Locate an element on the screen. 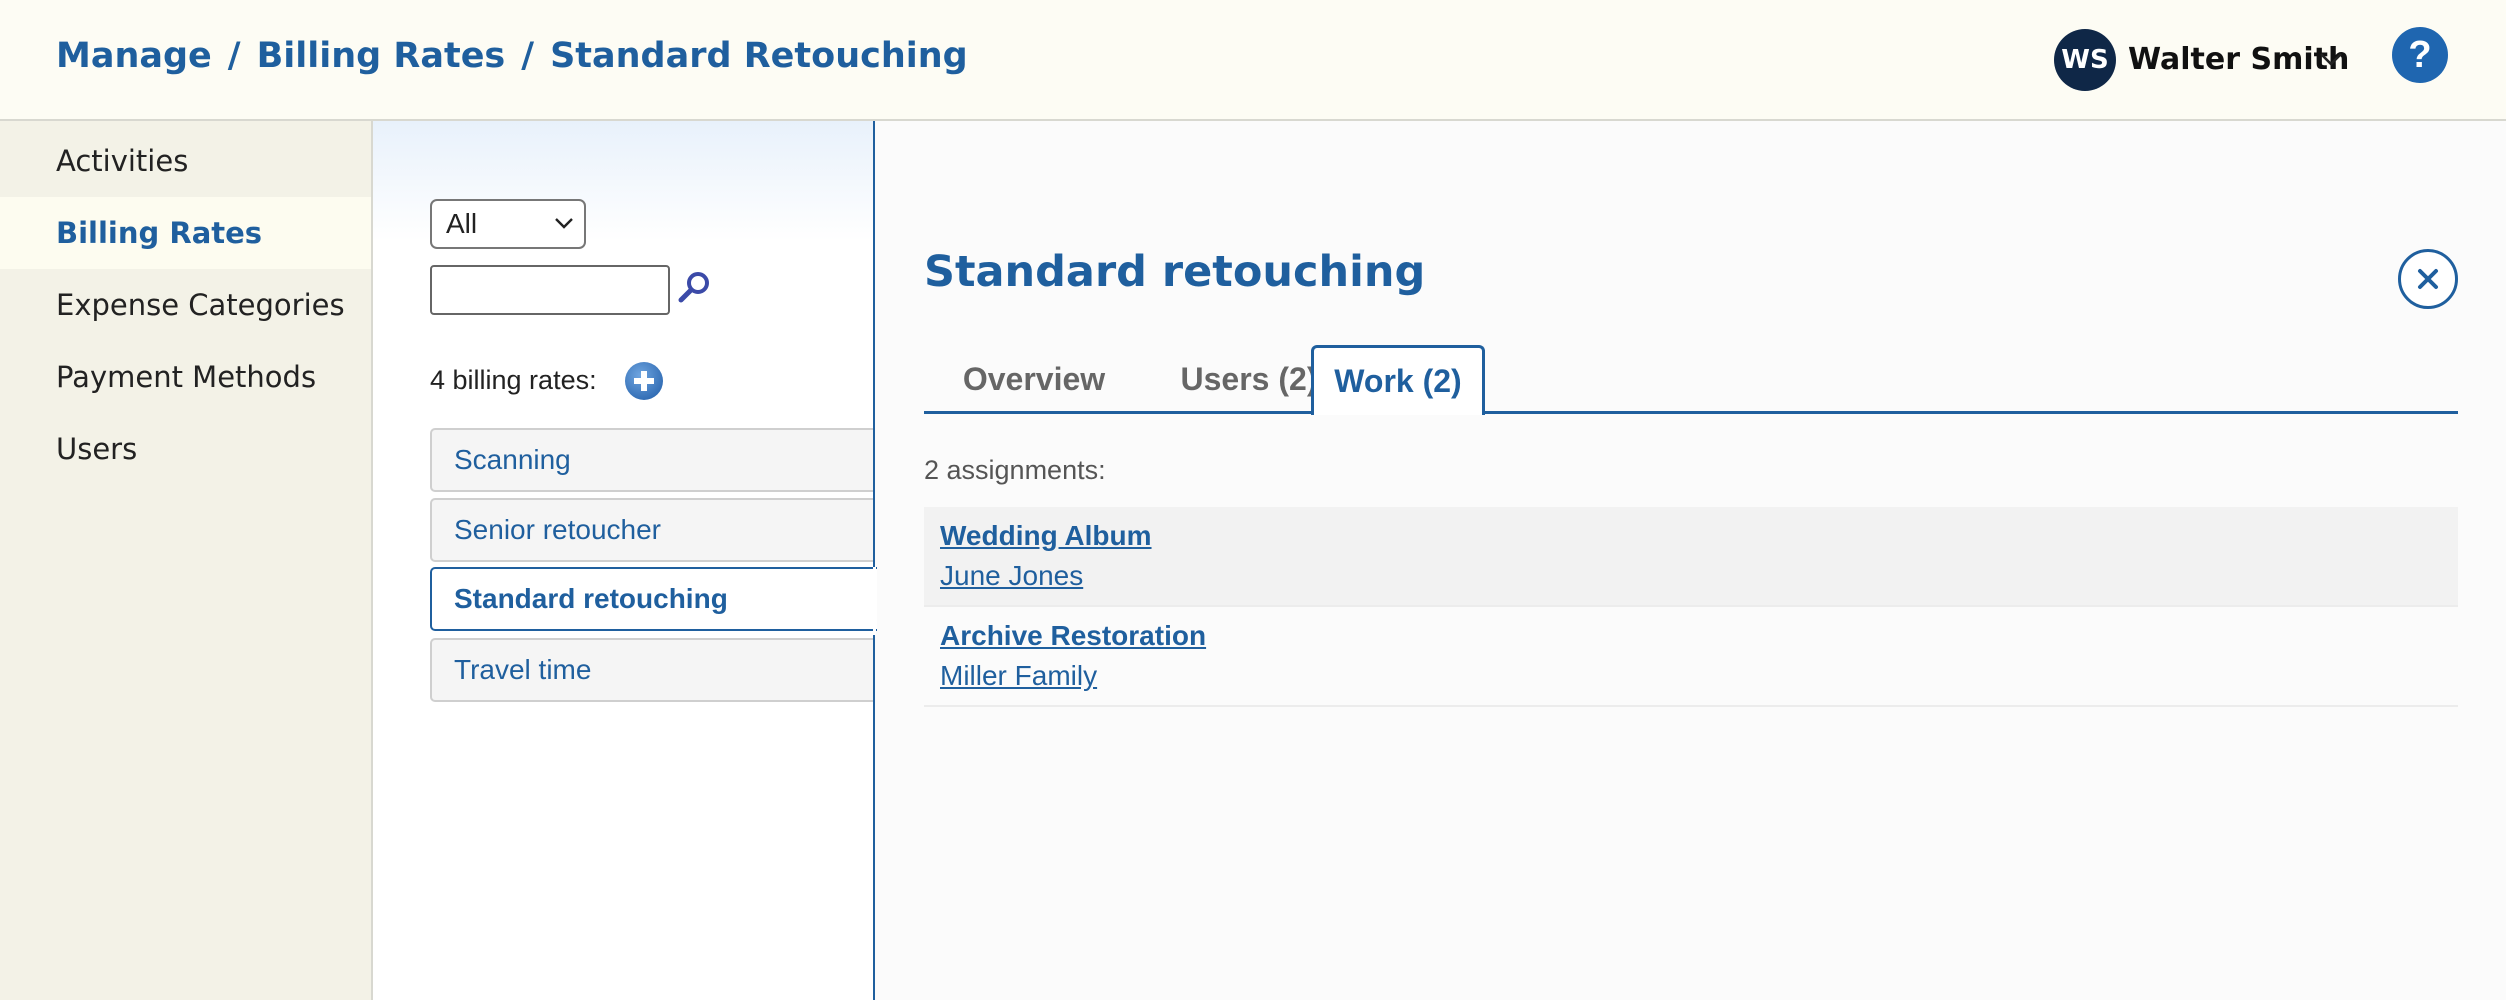 The height and width of the screenshot is (1000, 2506). breadcrumb: Manage / Billing Rates / Standard Retouching is located at coordinates (512, 56).